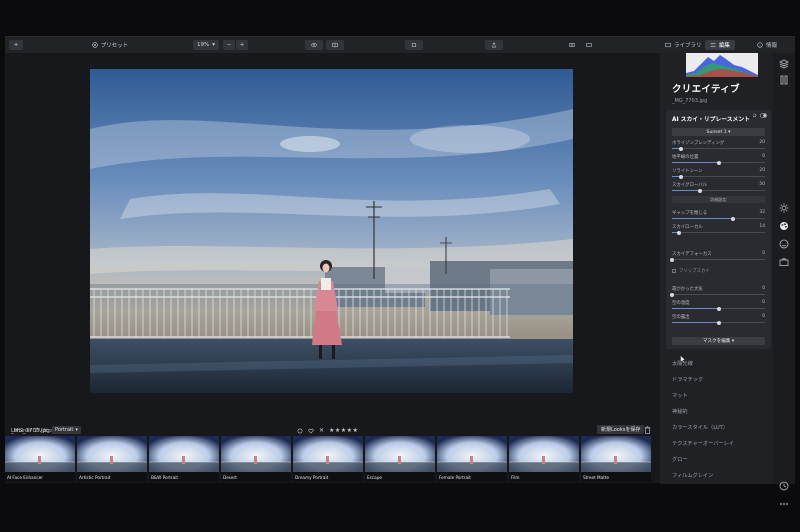  I want to click on slider-row: 空の露出 0, so click(718, 320).